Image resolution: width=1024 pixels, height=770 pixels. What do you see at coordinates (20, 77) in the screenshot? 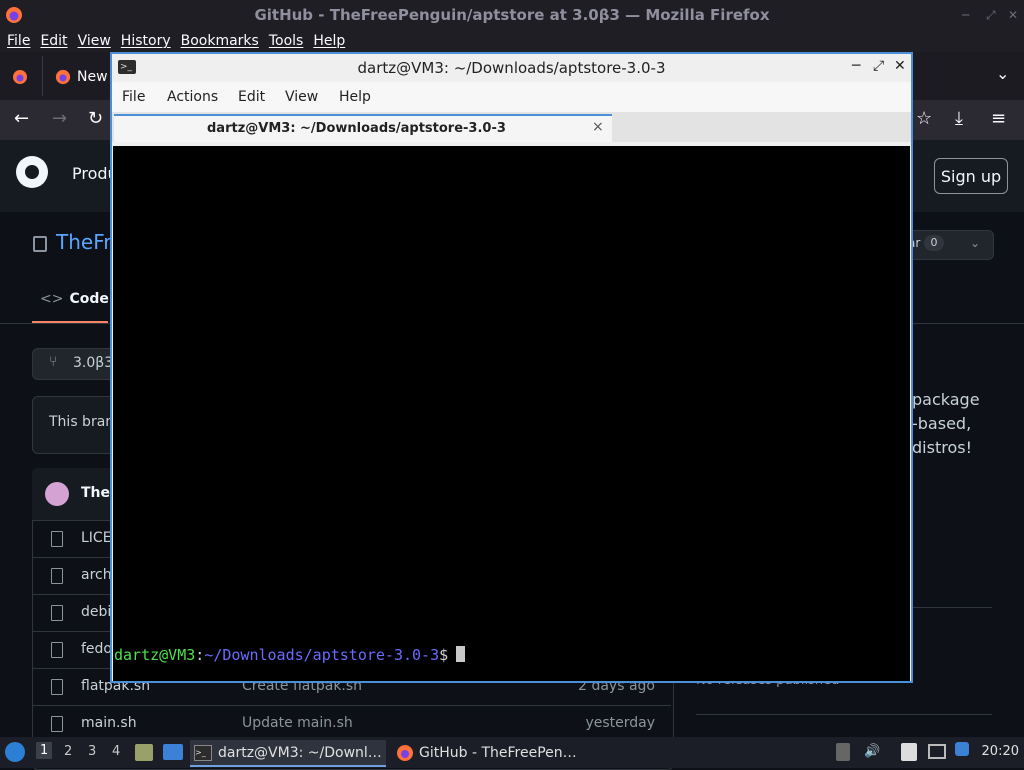
I see `firefox-view-icon` at bounding box center [20, 77].